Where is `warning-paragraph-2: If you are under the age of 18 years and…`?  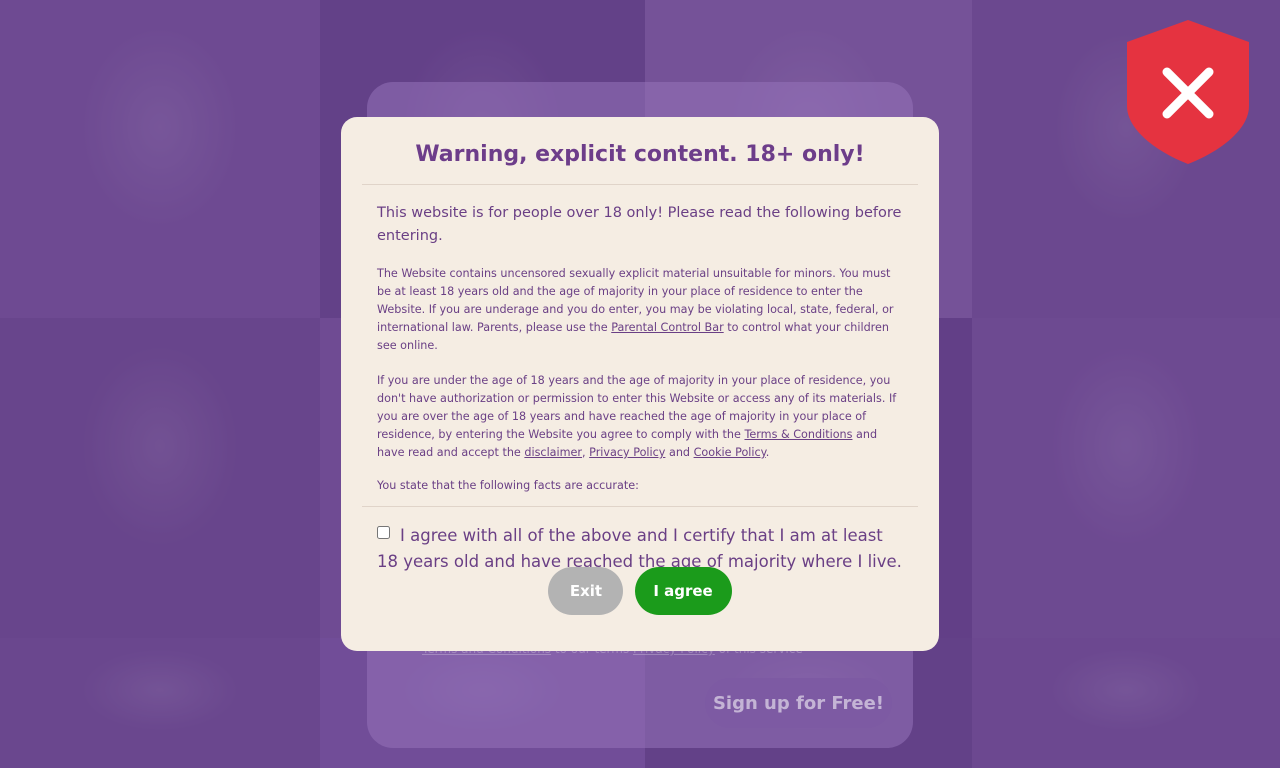
warning-paragraph-2: If you are under the age of 18 years and… is located at coordinates (640, 417).